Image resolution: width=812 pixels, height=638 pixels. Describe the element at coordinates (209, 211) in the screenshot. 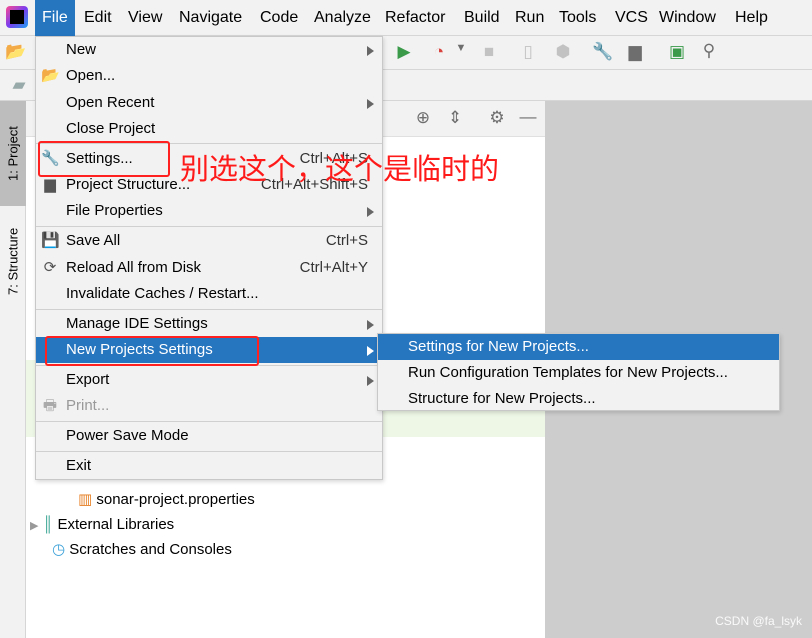

I see `menu-item-file-properties: File Properties` at that location.